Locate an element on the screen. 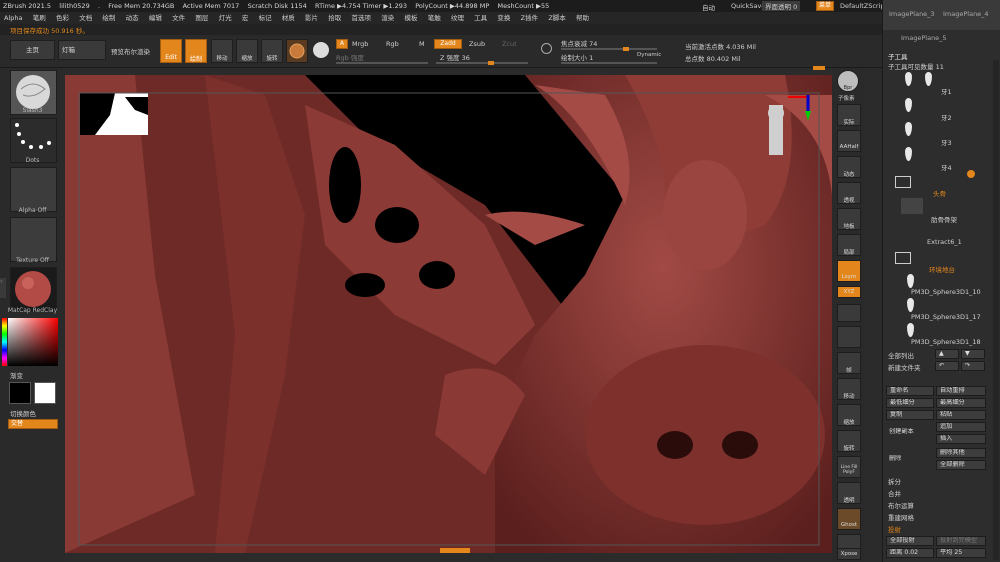 The width and height of the screenshot is (1000, 562). subtool-item-1: 牙1 is located at coordinates (946, 91).